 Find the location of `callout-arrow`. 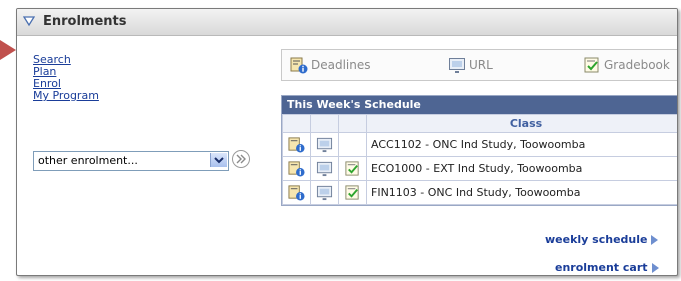

callout-arrow is located at coordinates (8, 50).